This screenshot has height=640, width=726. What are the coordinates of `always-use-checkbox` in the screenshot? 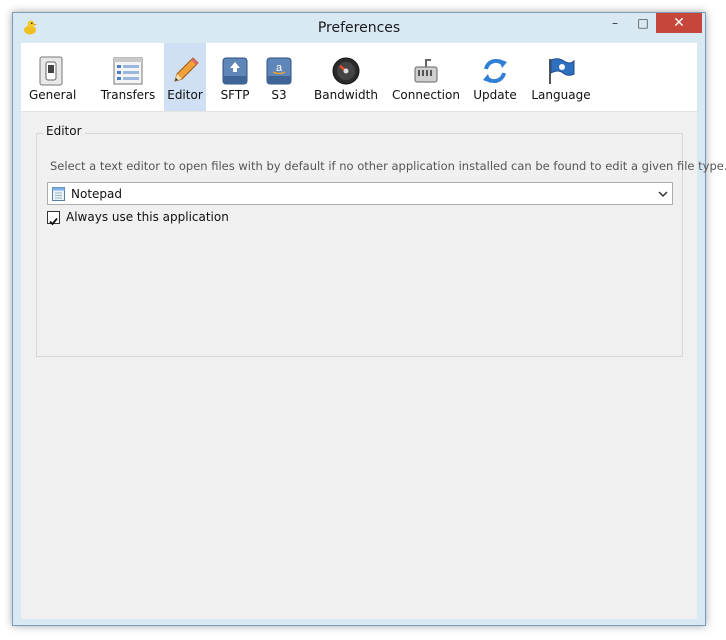 It's located at (53, 218).